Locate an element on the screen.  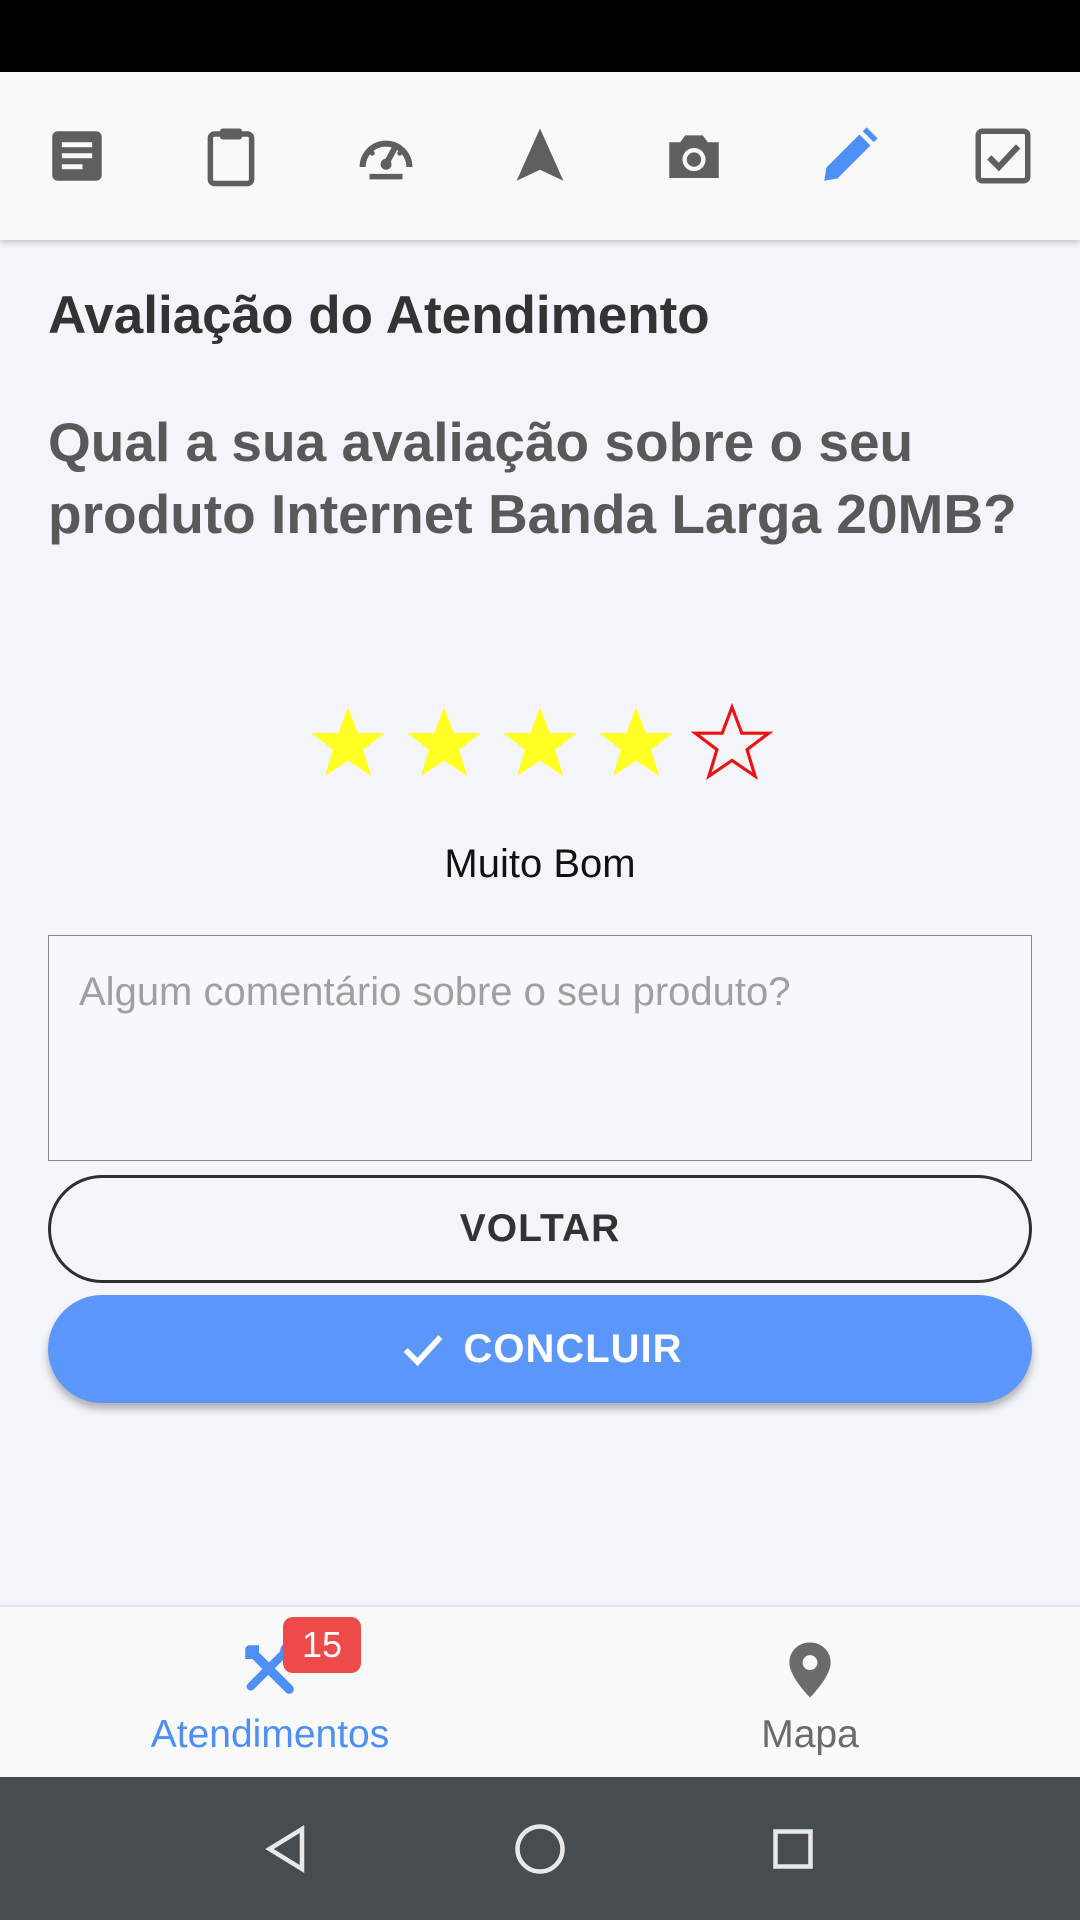
star-empty-icon is located at coordinates (732, 744).